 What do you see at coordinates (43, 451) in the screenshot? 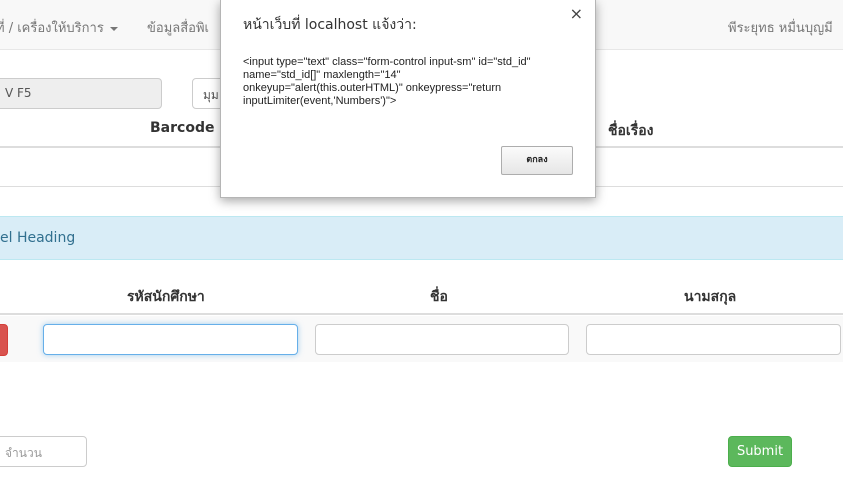
I see `count-input: จำนวน` at bounding box center [43, 451].